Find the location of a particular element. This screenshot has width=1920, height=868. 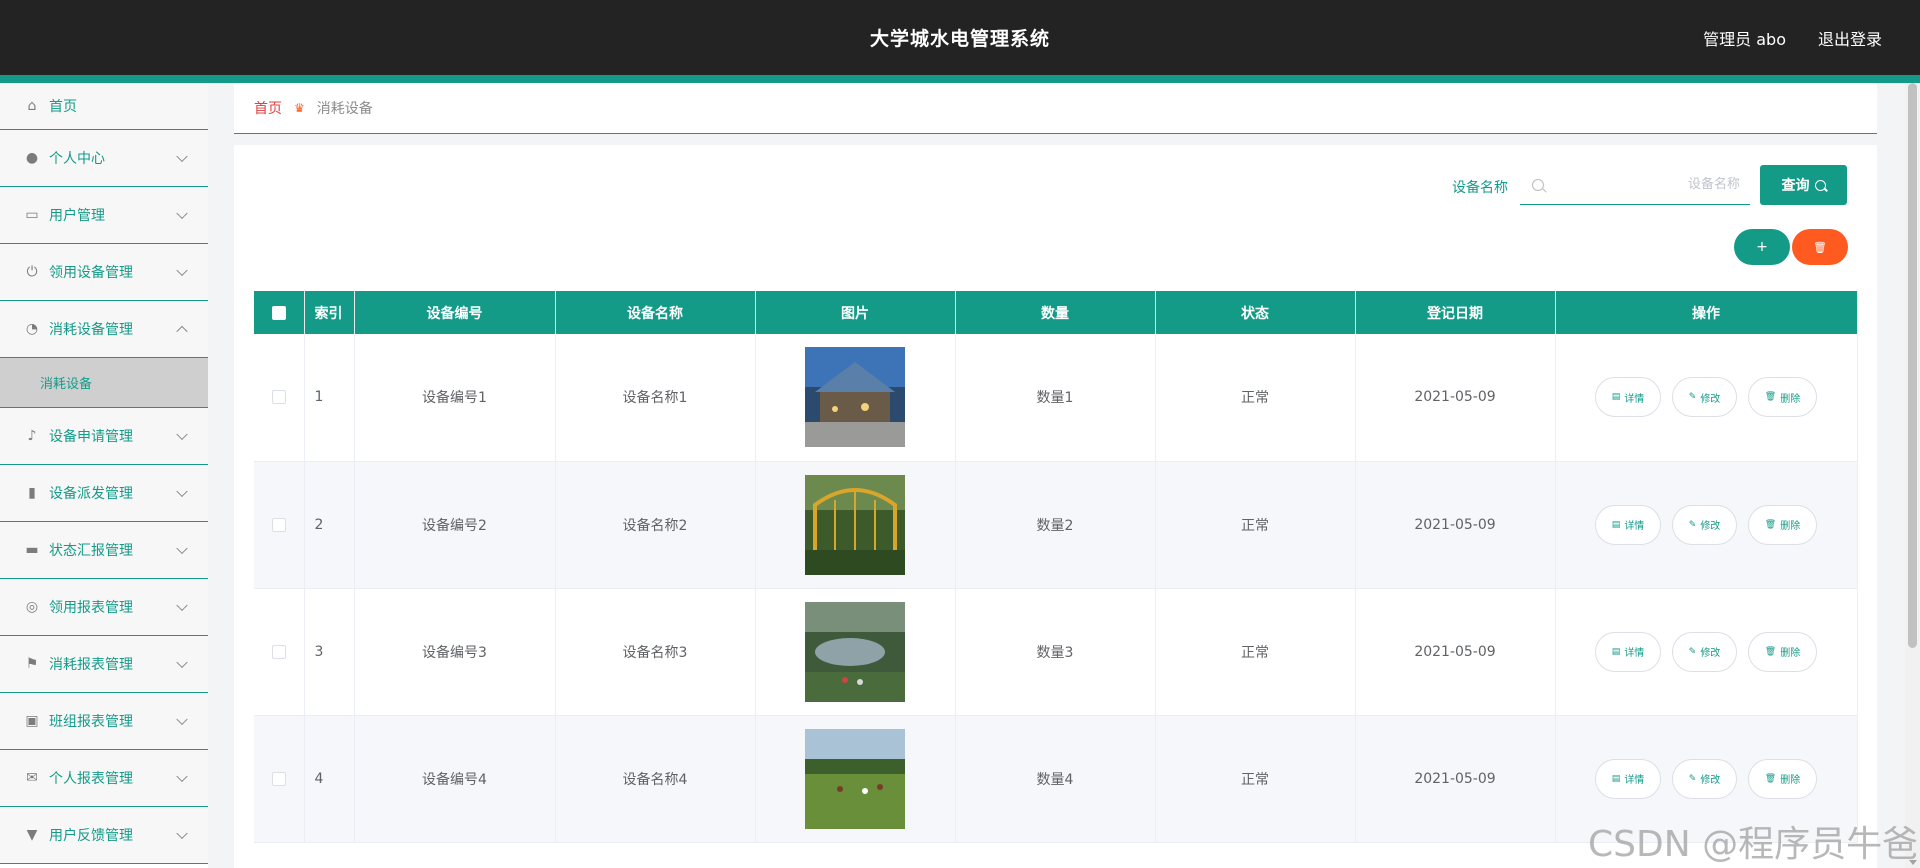

sidebar-item-label: 设备申请管理 is located at coordinates (91, 437).